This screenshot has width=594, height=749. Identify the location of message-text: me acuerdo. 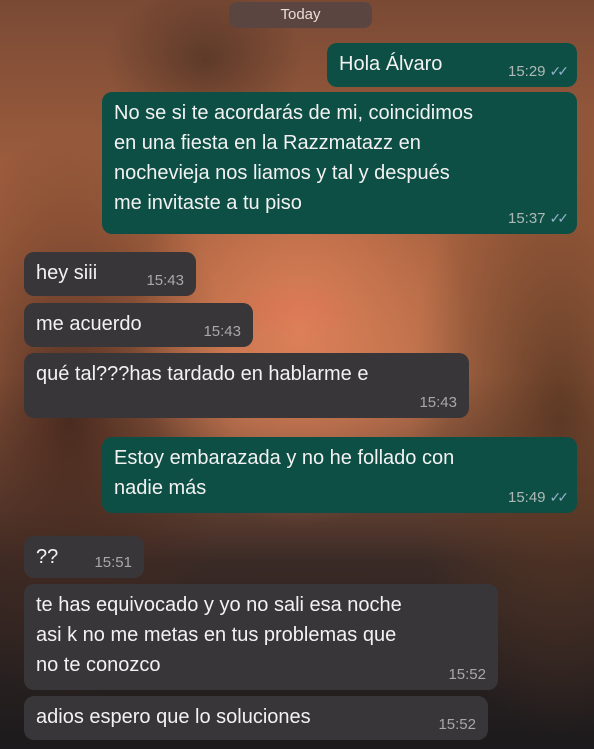
(89, 324).